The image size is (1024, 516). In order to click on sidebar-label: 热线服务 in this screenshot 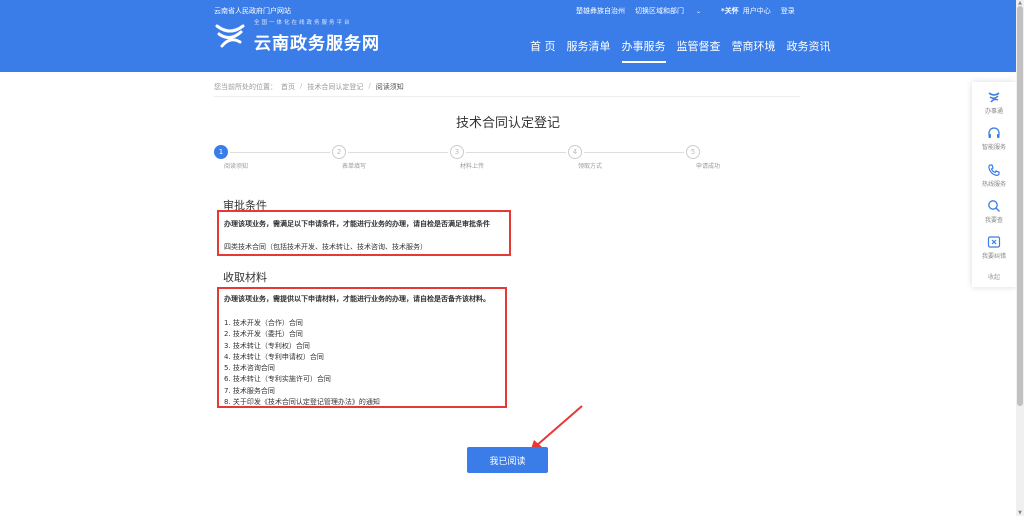, I will do `click(993, 184)`.